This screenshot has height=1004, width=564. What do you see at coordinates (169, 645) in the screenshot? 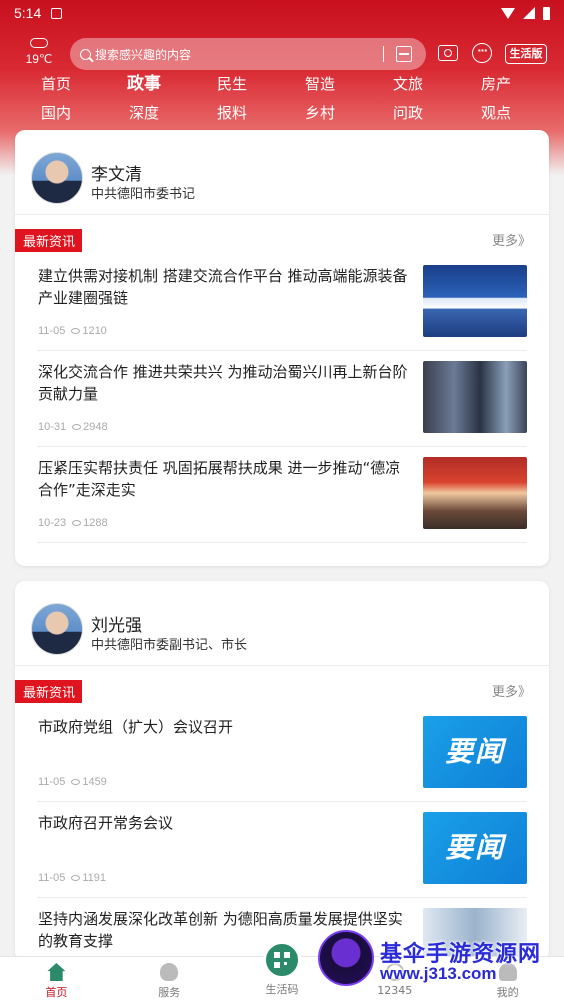
I see `leader-title: 中共德阳市委副书记、市长` at bounding box center [169, 645].